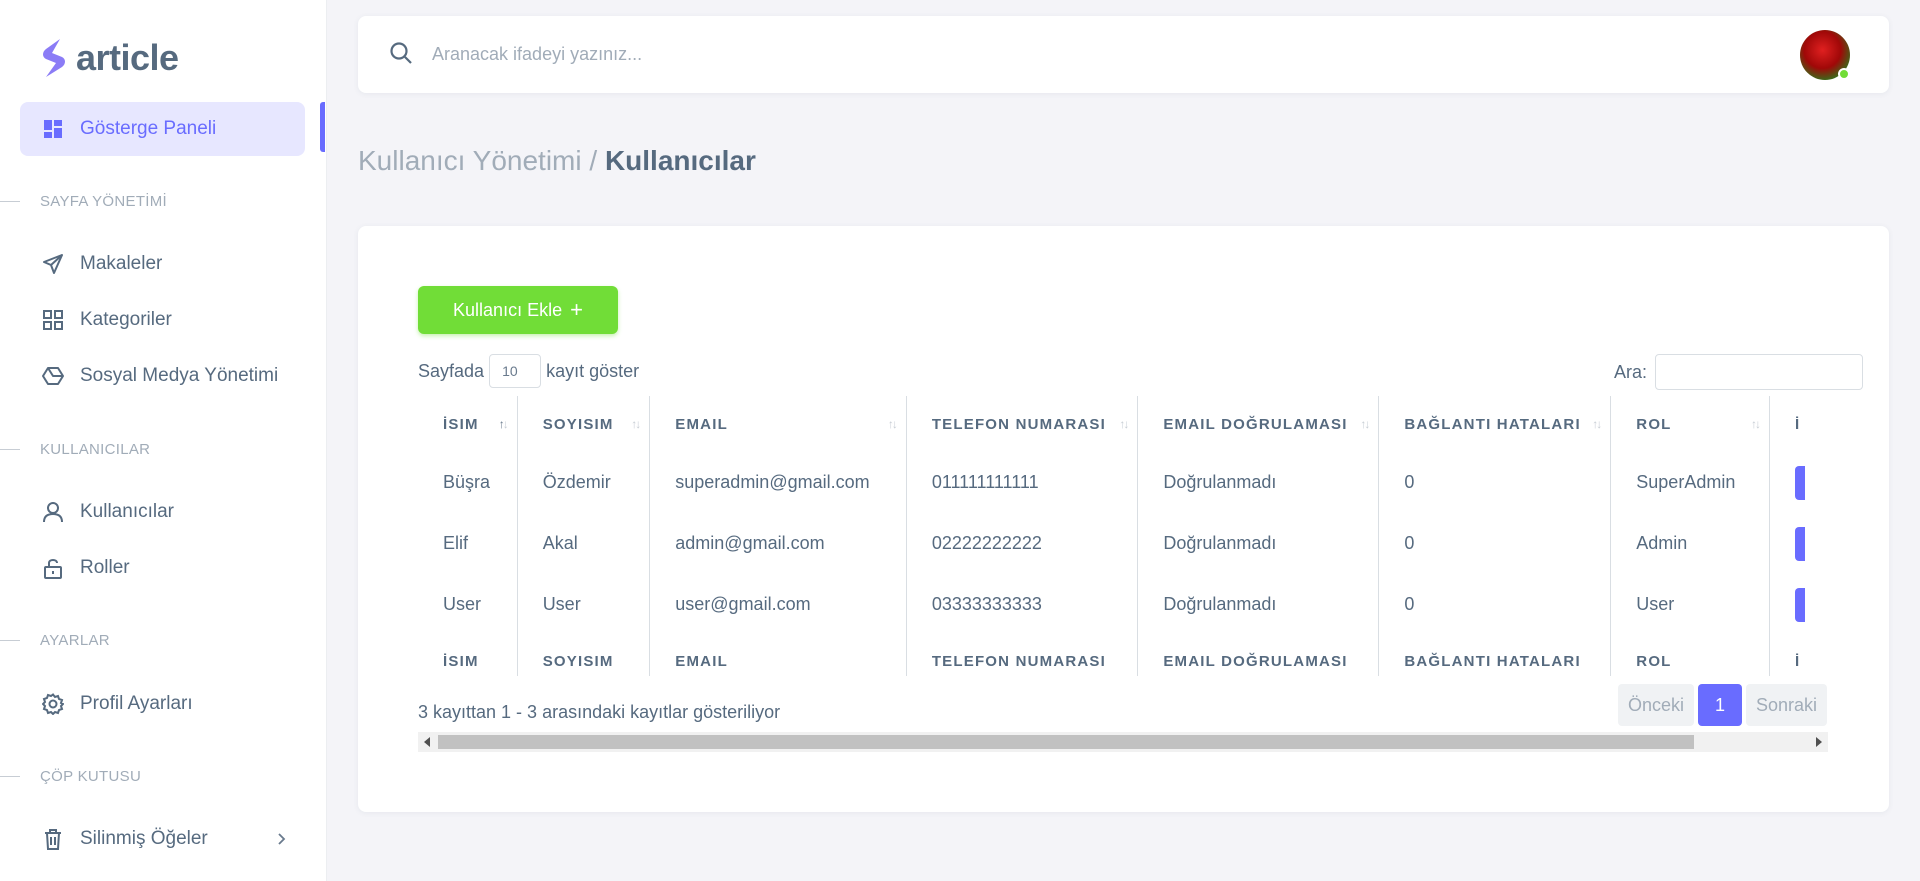 The width and height of the screenshot is (1920, 881). I want to click on sidebar-item-users: Kullanıcılar, so click(162, 512).